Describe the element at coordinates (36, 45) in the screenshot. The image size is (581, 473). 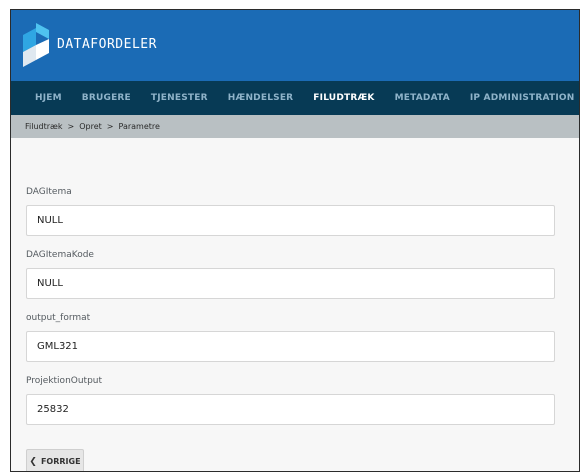
I see `datafordeler-logo-icon` at that location.